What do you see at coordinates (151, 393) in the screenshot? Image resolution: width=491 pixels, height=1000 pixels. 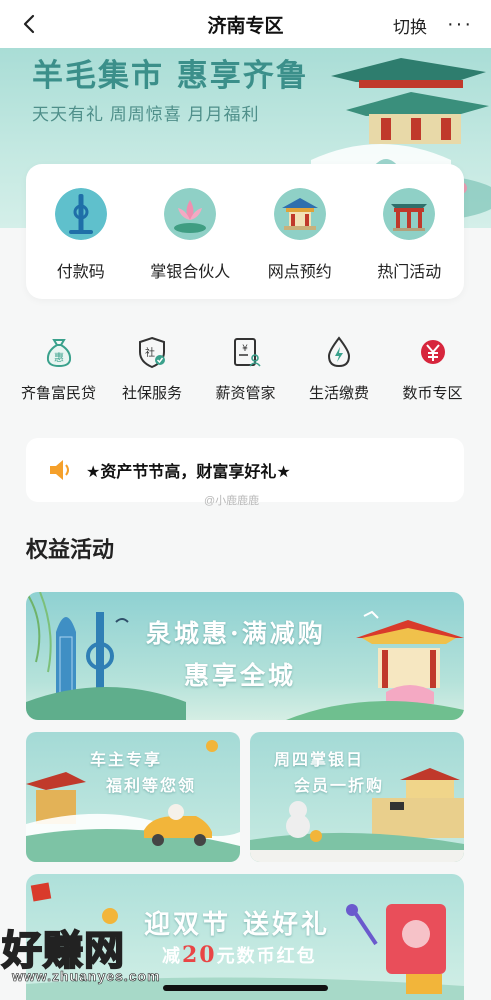 I see `service-item-label: 社保服务` at bounding box center [151, 393].